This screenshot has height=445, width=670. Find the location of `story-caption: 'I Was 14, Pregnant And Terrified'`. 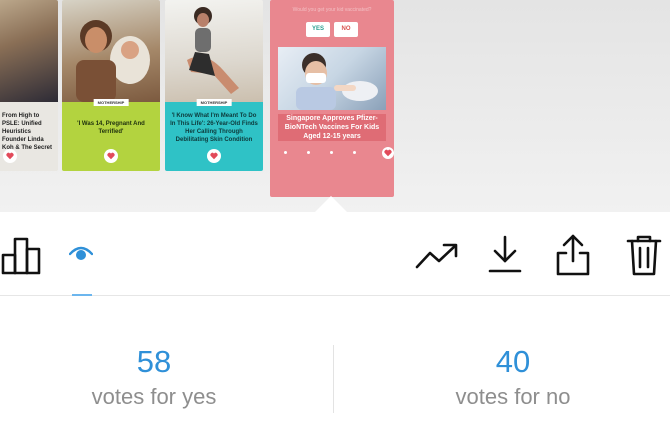

story-caption: 'I Was 14, Pregnant And Terrified' is located at coordinates (111, 128).